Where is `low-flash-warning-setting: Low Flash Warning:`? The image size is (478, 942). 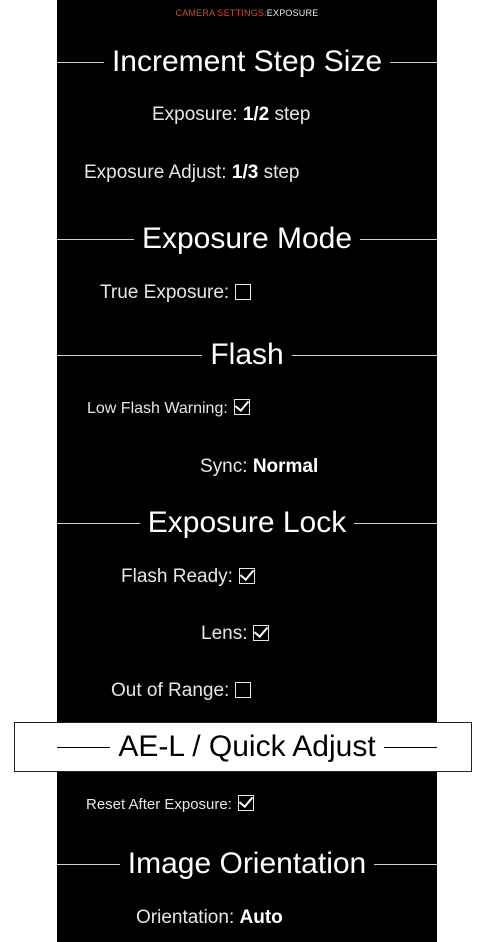
low-flash-warning-setting: Low Flash Warning: is located at coordinates (168, 408).